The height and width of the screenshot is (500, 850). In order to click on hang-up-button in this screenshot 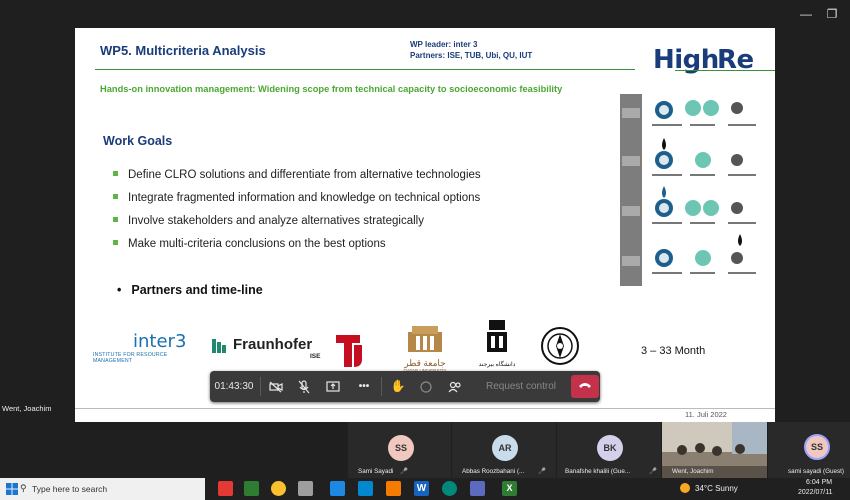, I will do `click(585, 386)`.